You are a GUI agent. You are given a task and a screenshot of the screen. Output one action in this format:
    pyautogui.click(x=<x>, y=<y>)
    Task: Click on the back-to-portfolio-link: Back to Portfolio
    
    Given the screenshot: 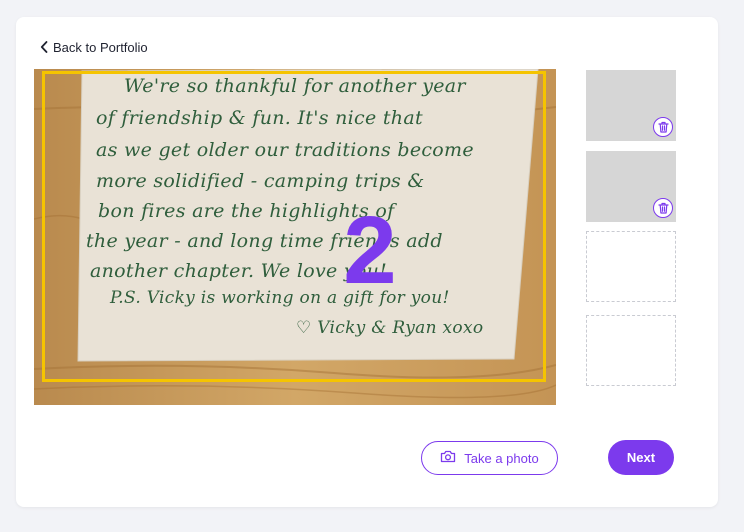 What is the action you would take?
    pyautogui.click(x=94, y=47)
    